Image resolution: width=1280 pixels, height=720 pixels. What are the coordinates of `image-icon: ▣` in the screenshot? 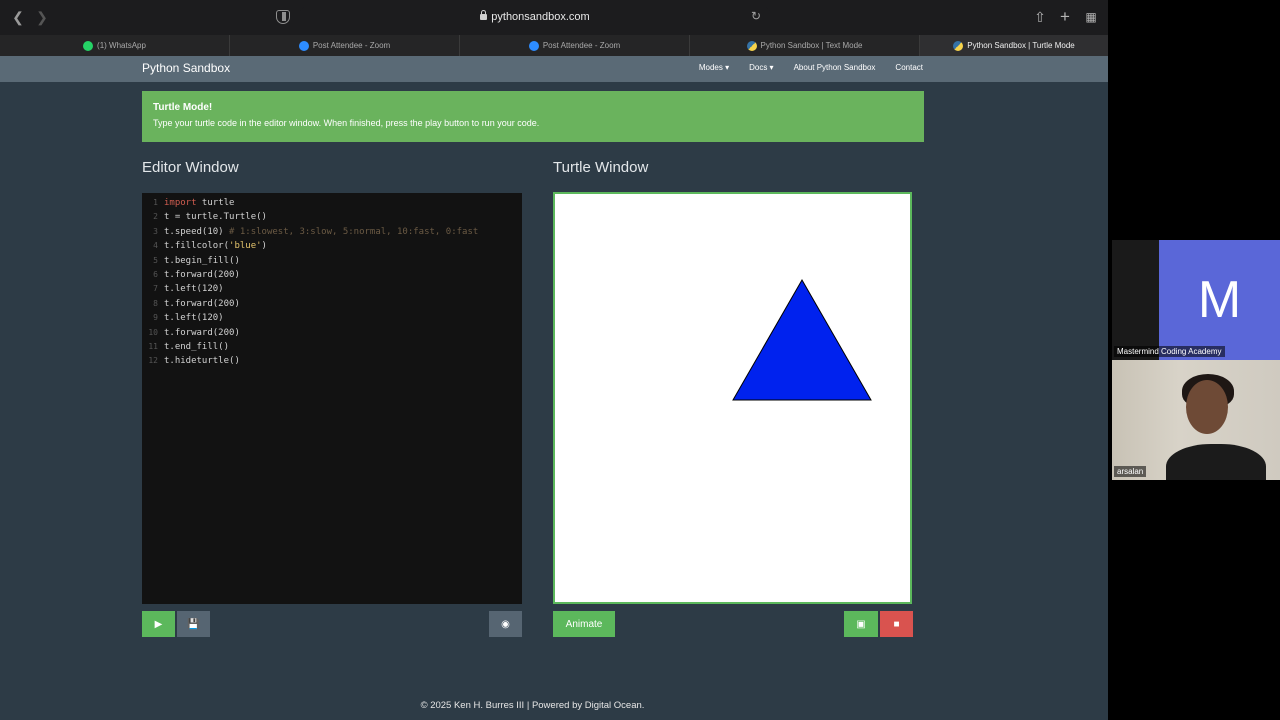 It's located at (861, 624).